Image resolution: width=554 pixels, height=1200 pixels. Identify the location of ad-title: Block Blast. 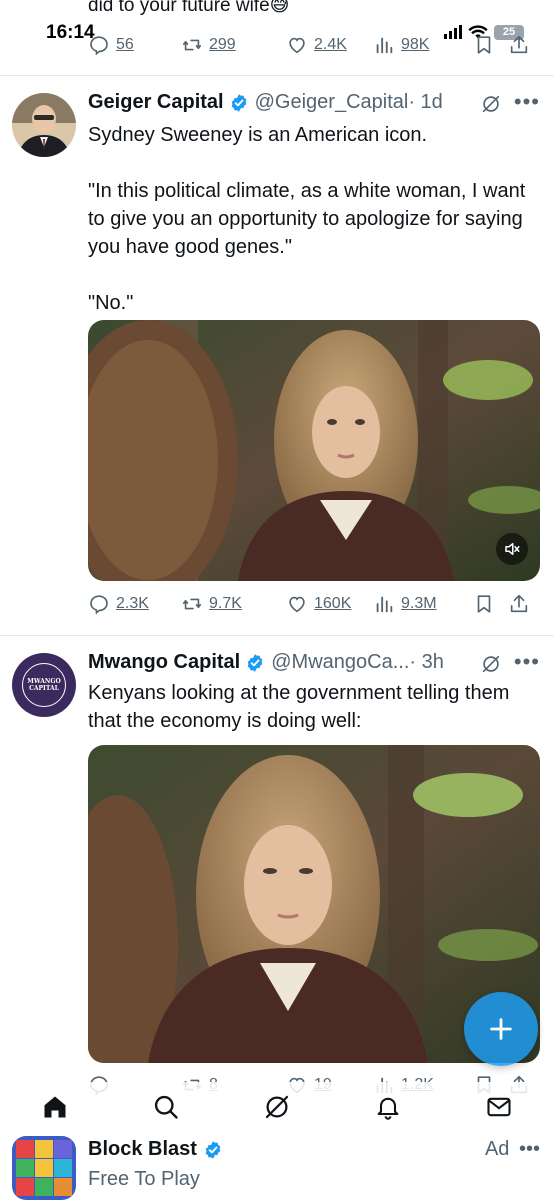
(155, 1149).